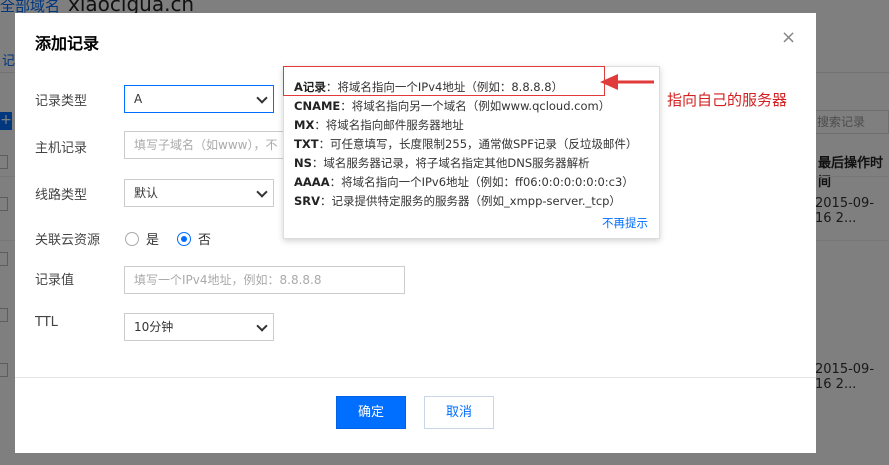 The width and height of the screenshot is (889, 465). What do you see at coordinates (204, 145) in the screenshot?
I see `host-record-input: 填写子域名（如www），不` at bounding box center [204, 145].